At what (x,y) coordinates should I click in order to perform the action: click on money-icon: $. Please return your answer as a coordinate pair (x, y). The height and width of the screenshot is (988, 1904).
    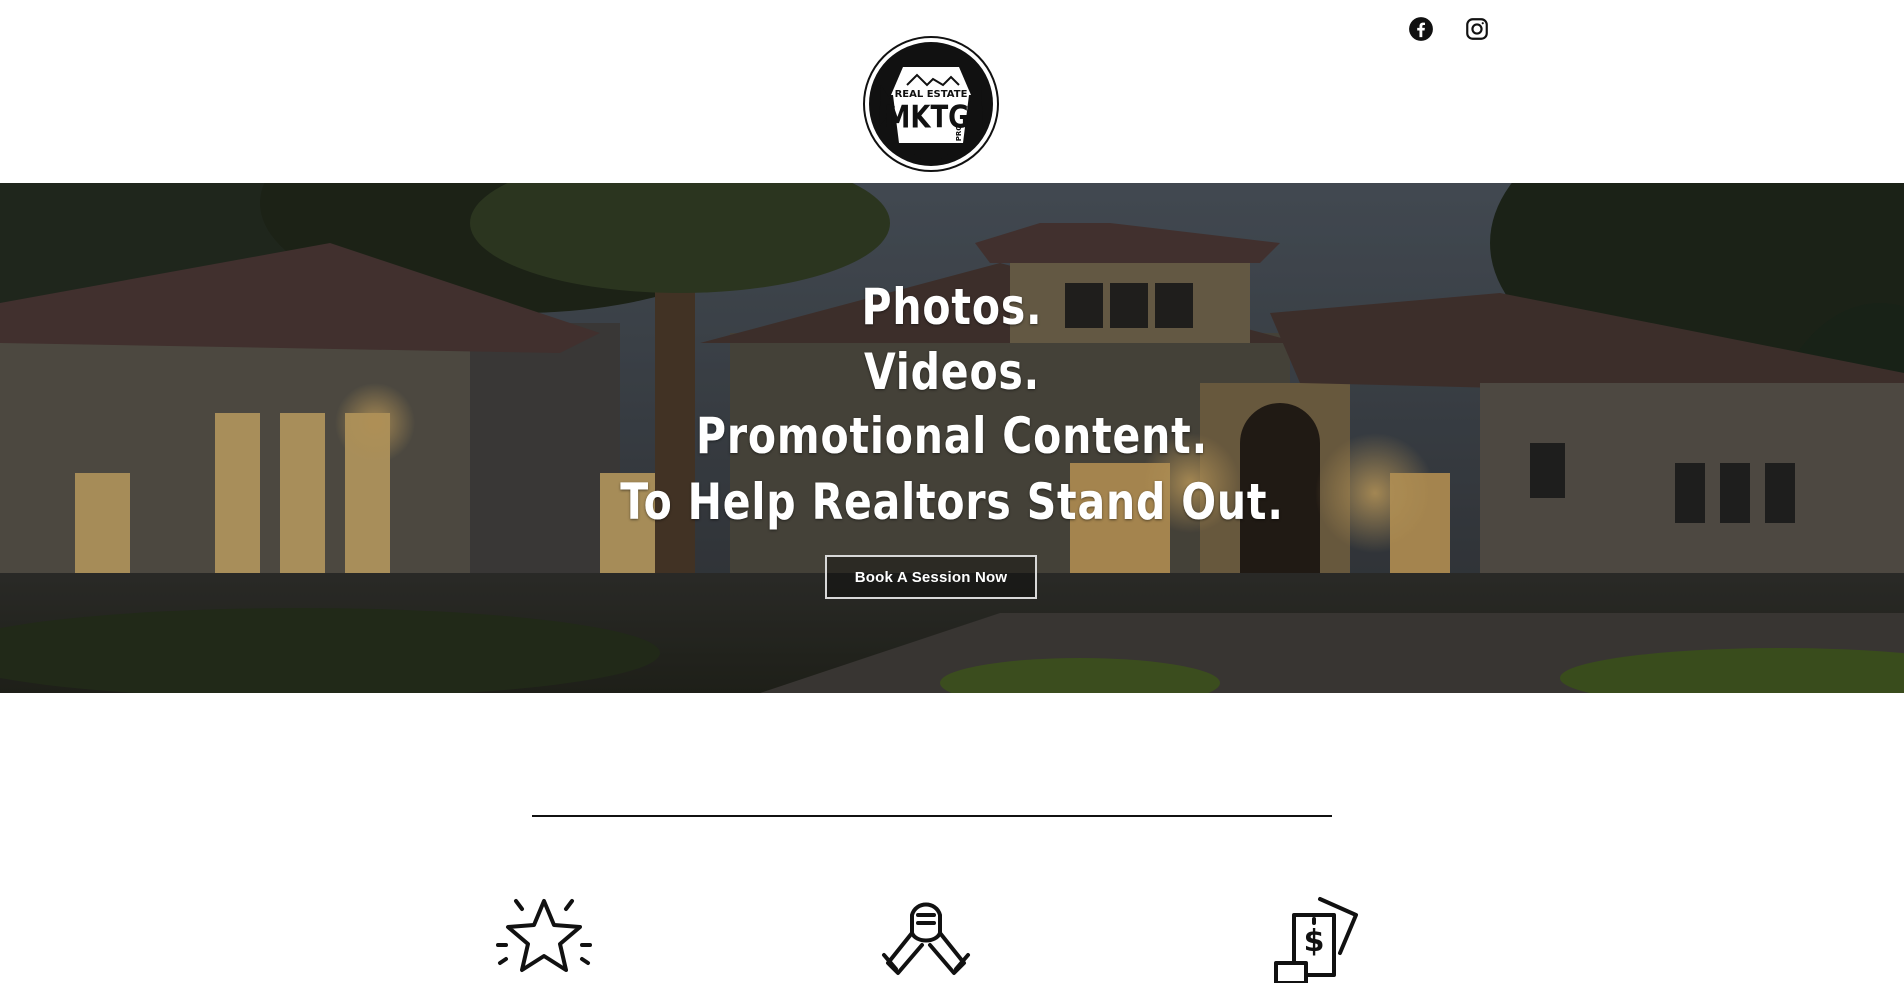
    Looking at the image, I should click on (1320, 939).